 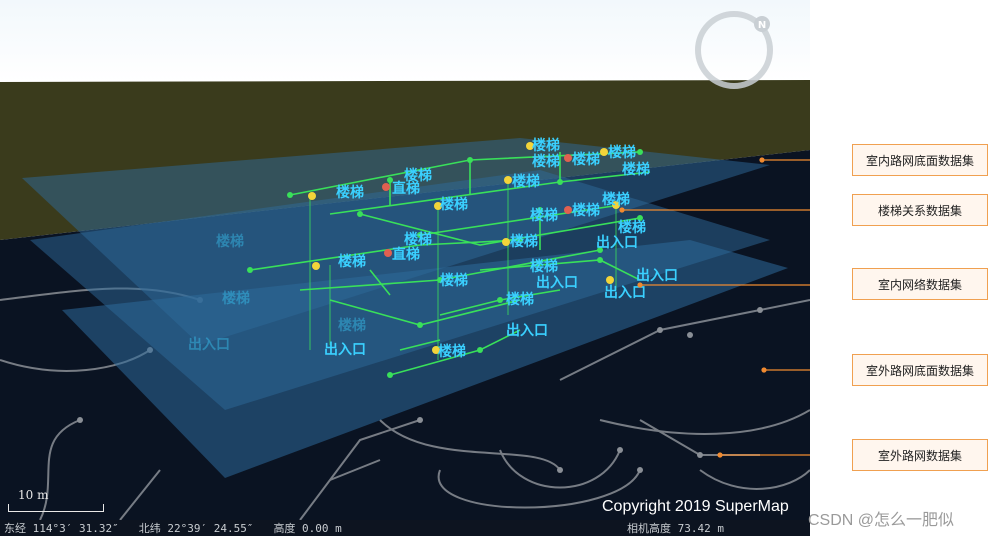 I want to click on callout-outdoor-road-base: 室外路网底面数据集, so click(x=920, y=370).